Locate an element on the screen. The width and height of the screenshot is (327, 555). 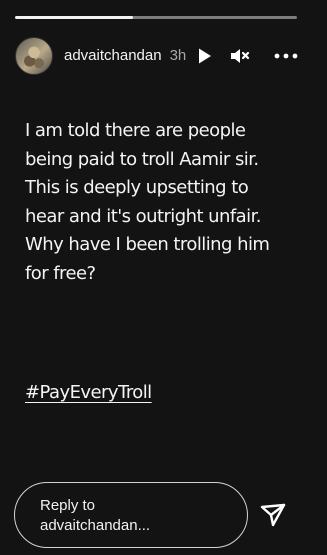
more-options-icon is located at coordinates (286, 56).